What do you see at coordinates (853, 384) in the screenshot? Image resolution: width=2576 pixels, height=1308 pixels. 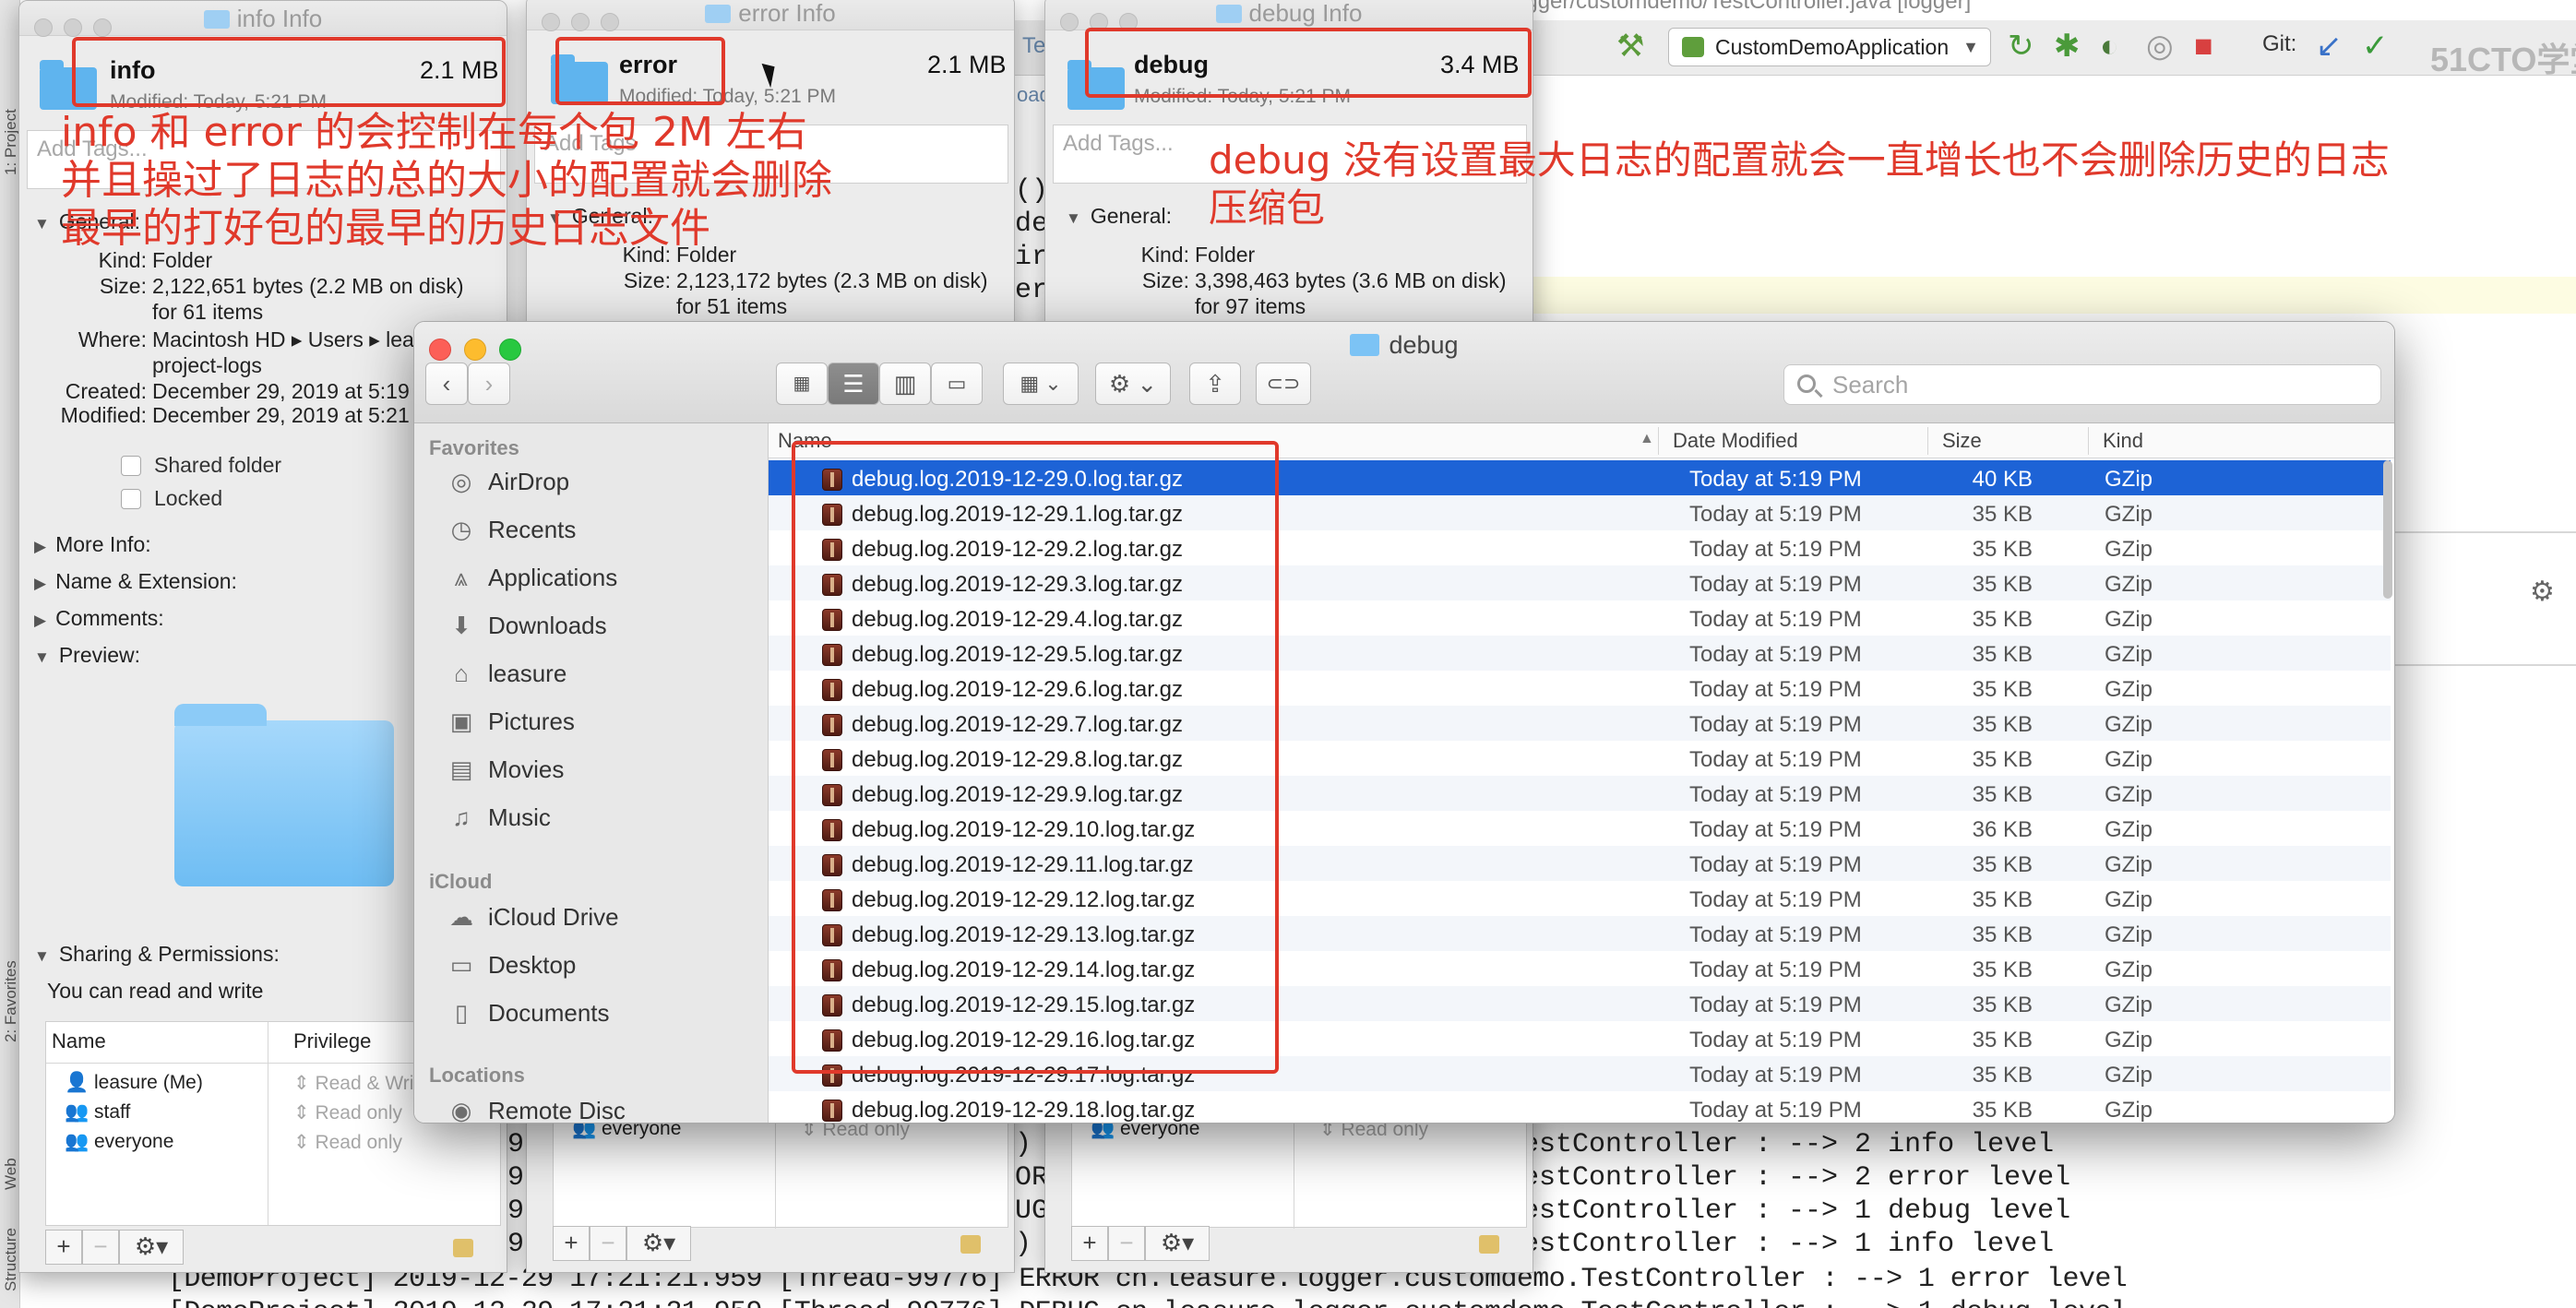 I see `list-view-button: ☰` at bounding box center [853, 384].